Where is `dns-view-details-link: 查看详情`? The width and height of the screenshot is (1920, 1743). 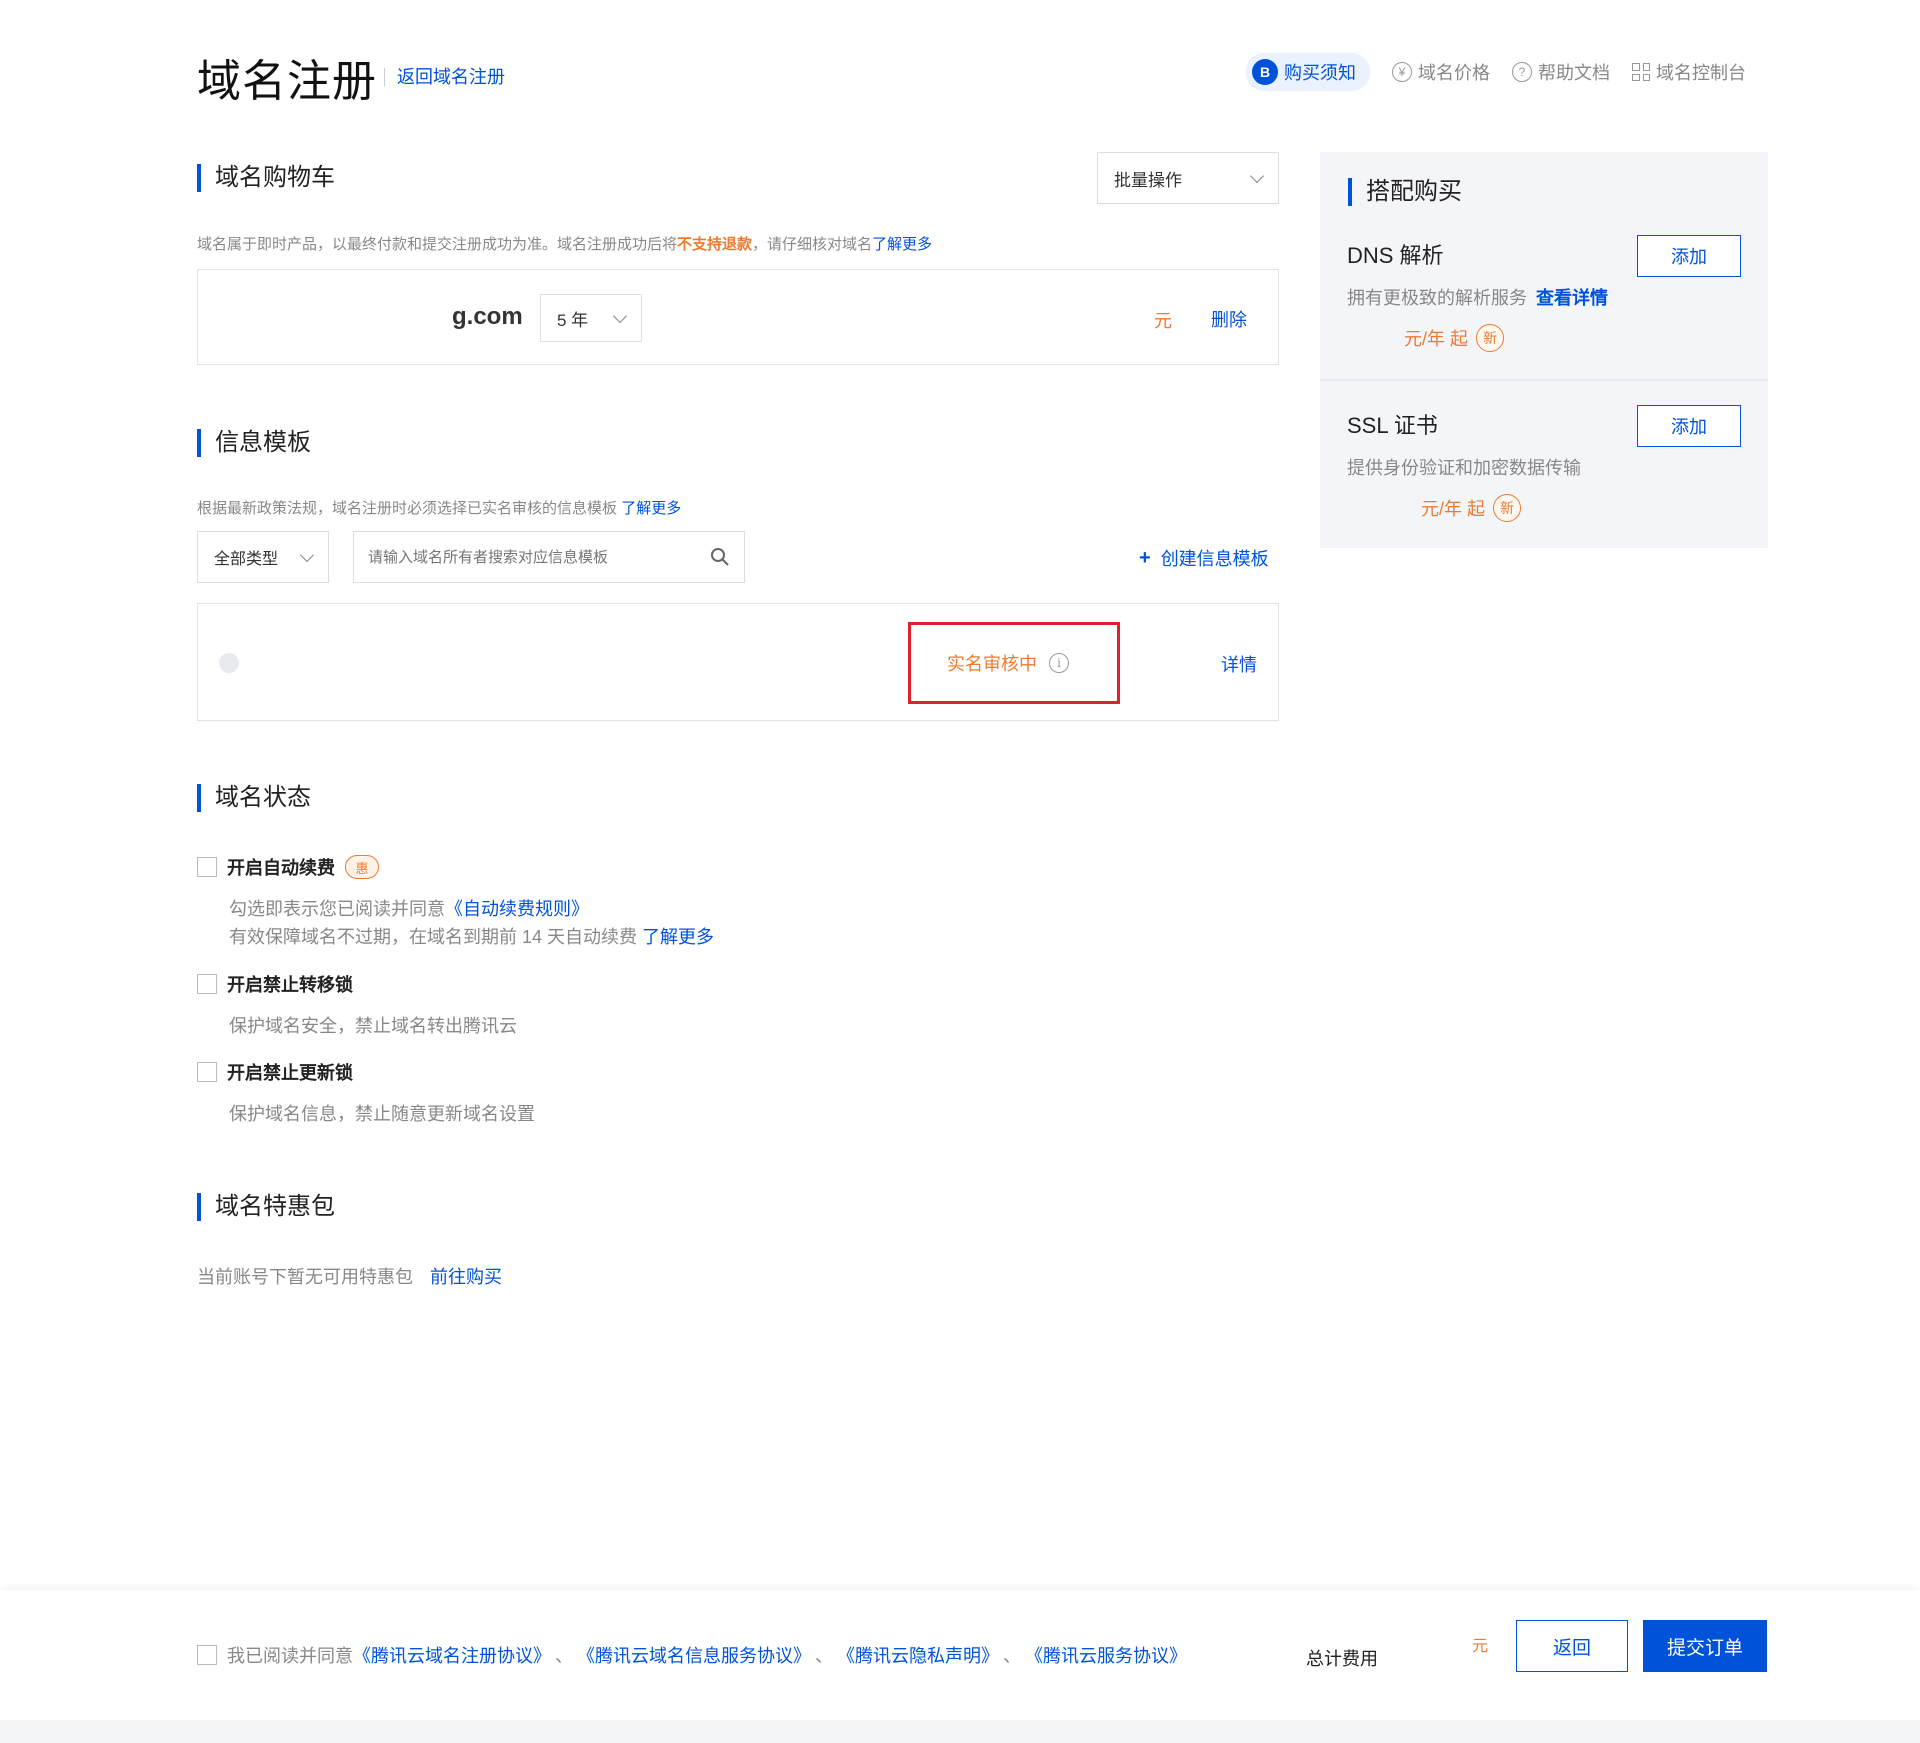
dns-view-details-link: 查看详情 is located at coordinates (1572, 298).